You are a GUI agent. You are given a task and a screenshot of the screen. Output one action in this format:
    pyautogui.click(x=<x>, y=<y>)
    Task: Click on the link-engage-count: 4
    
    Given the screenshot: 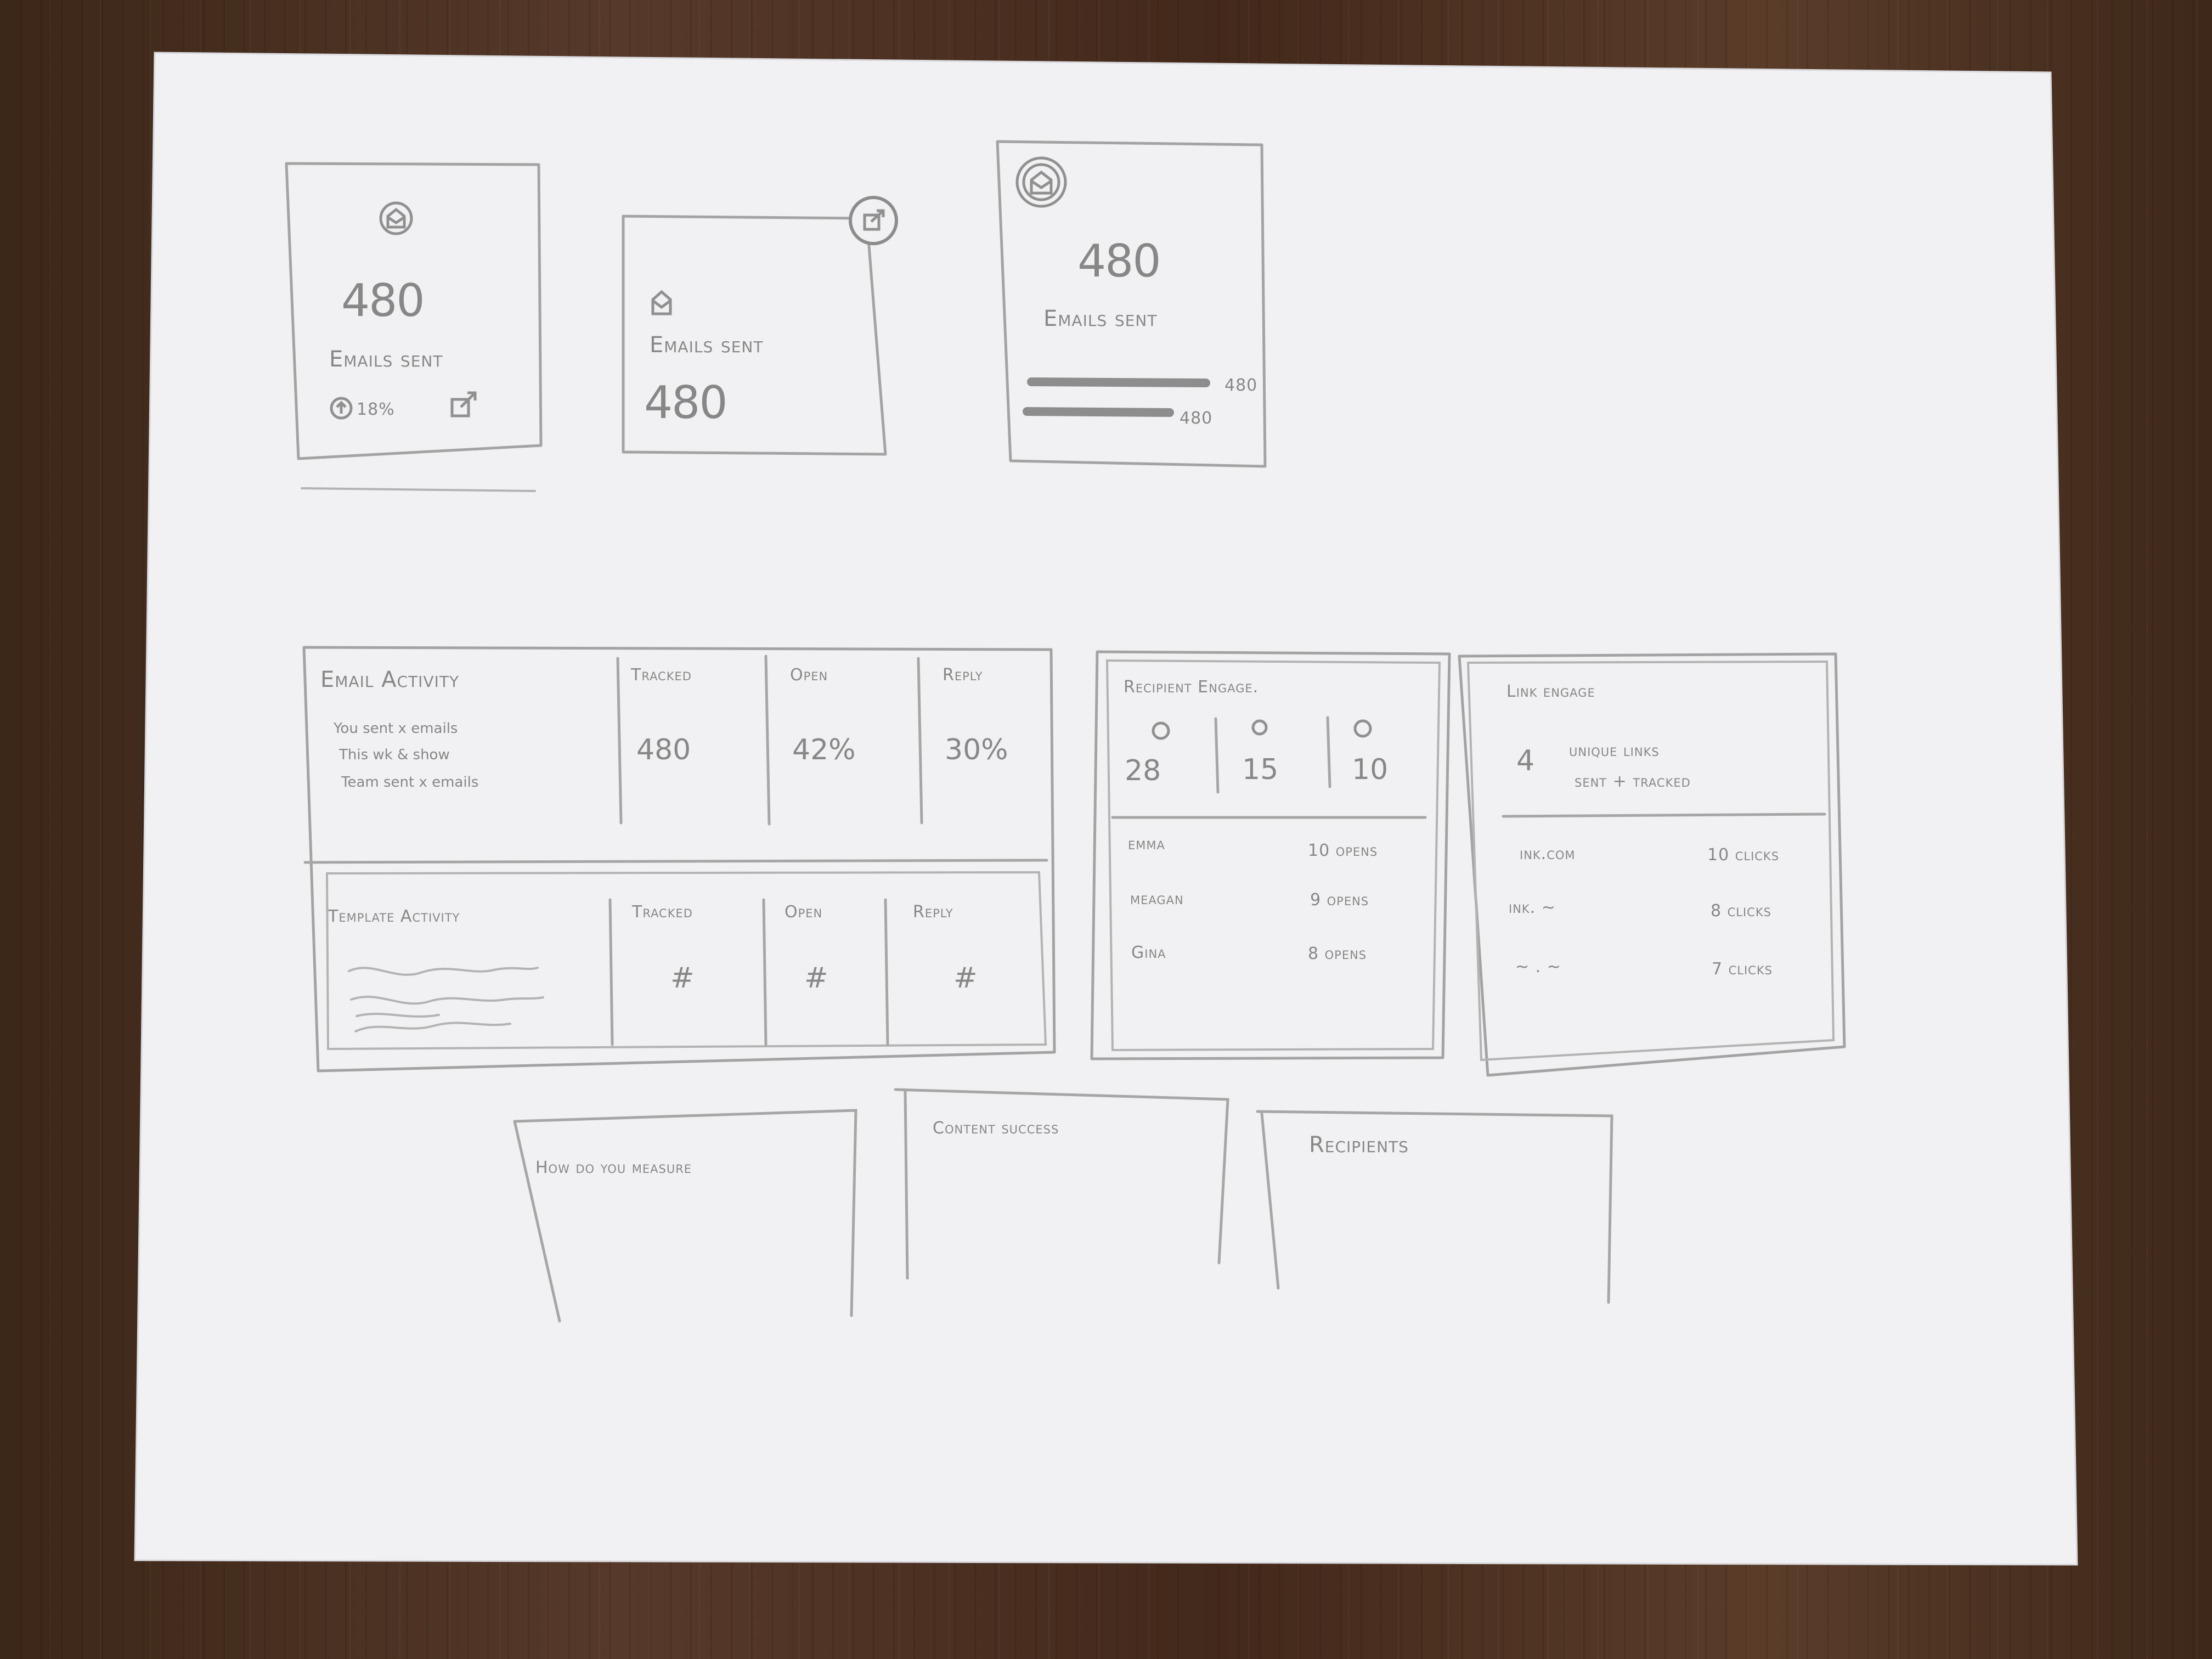 What is the action you would take?
    pyautogui.click(x=1525, y=761)
    